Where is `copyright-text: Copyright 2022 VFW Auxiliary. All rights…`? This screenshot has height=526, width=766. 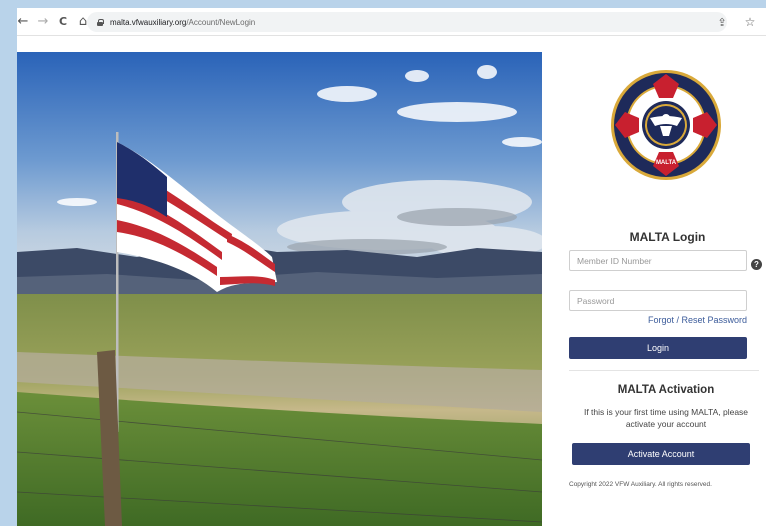
copyright-text: Copyright 2022 VFW Auxiliary. All rights… is located at coordinates (640, 484).